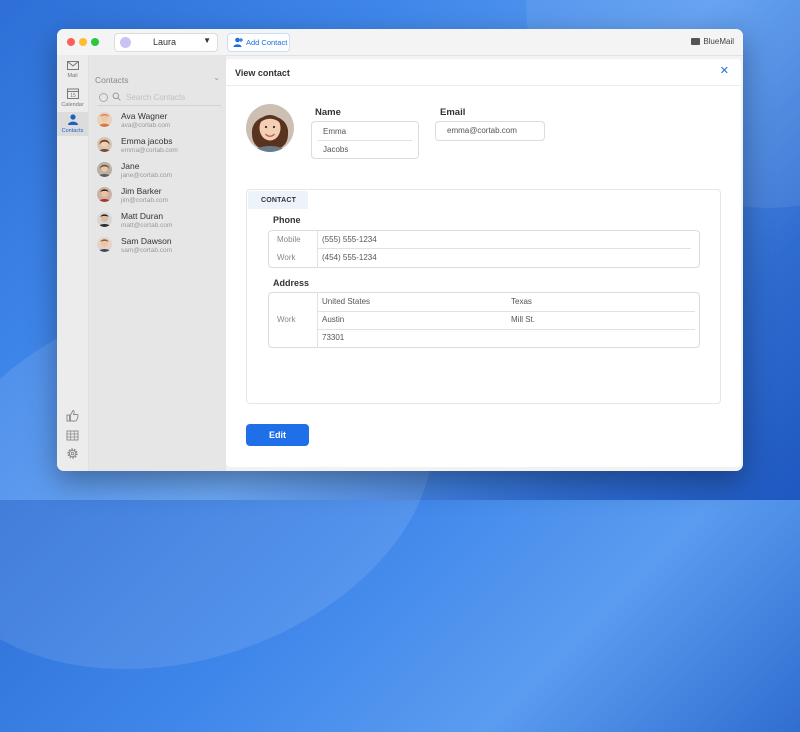 Image resolution: width=800 pixels, height=732 pixels. Describe the element at coordinates (482, 130) in the screenshot. I see `email-value: emma@cortab.com` at that location.